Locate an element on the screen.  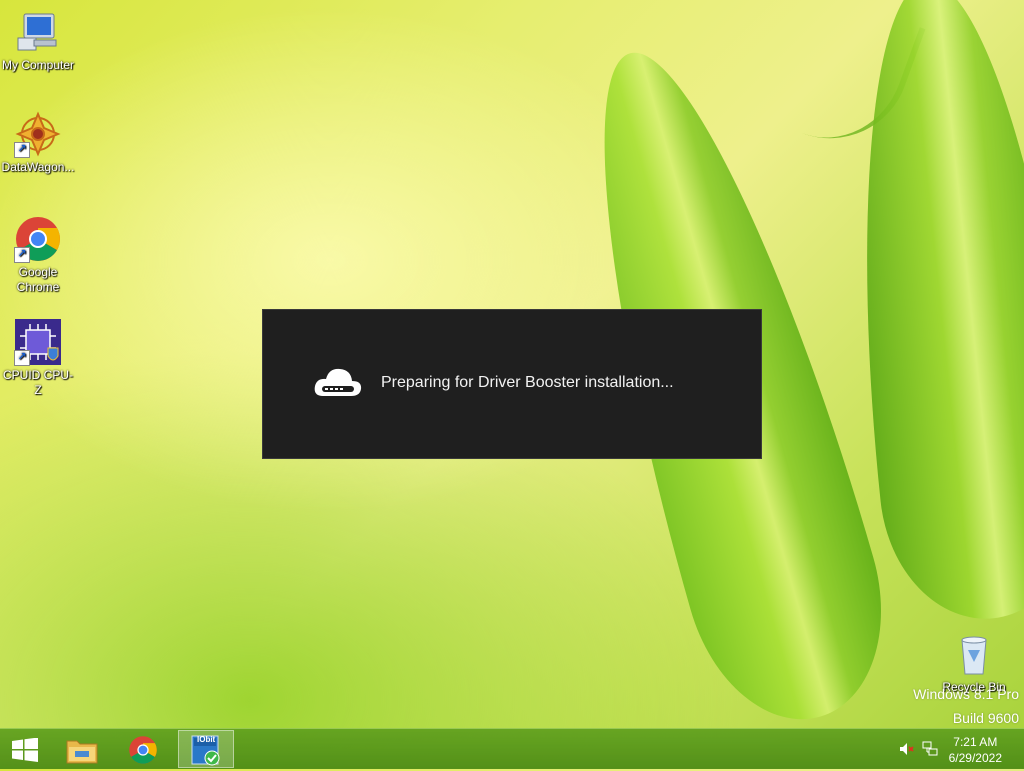
build-watermark: Build 9600 is located at coordinates (985, 718).